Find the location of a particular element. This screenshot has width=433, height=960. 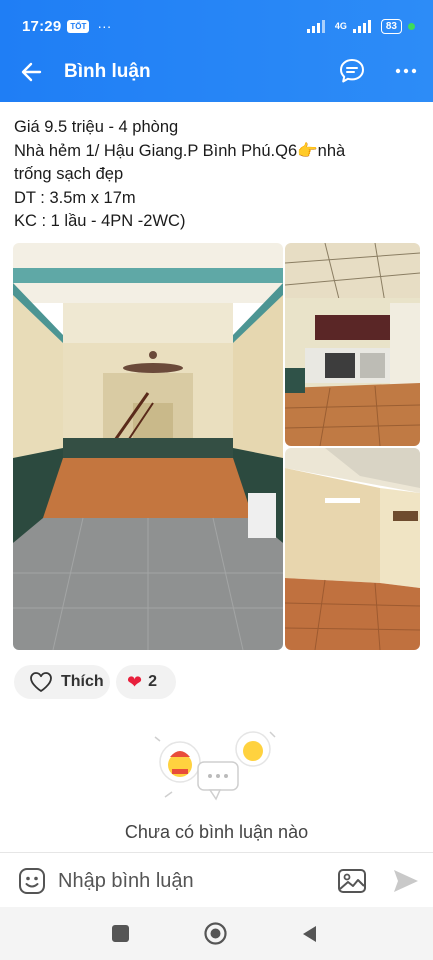

page-title: Bình luận is located at coordinates (107, 71).